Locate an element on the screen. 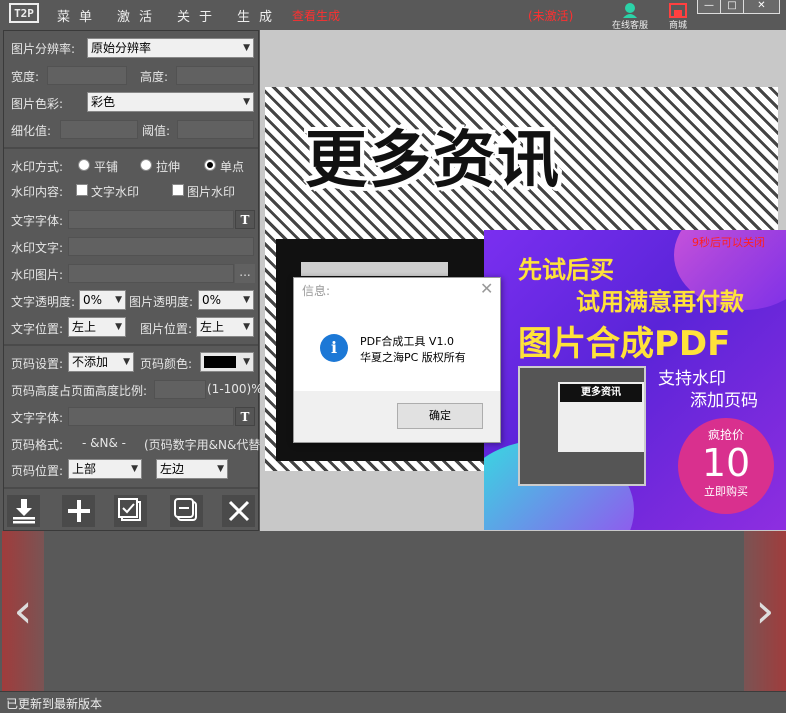 The width and height of the screenshot is (786, 713). close-icon is located at coordinates (238, 511).